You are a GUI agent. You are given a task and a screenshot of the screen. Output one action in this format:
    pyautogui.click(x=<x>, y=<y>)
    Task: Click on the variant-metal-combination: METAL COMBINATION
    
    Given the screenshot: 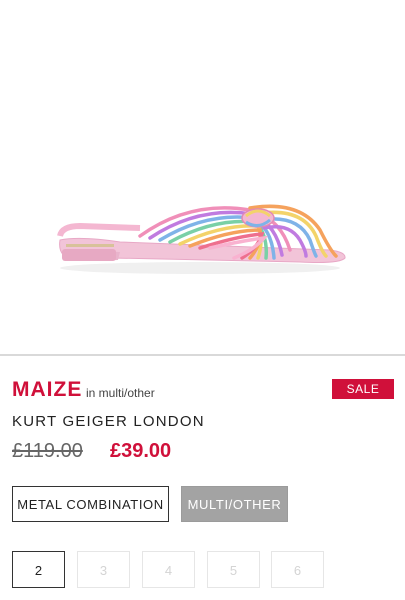 What is the action you would take?
    pyautogui.click(x=90, y=504)
    